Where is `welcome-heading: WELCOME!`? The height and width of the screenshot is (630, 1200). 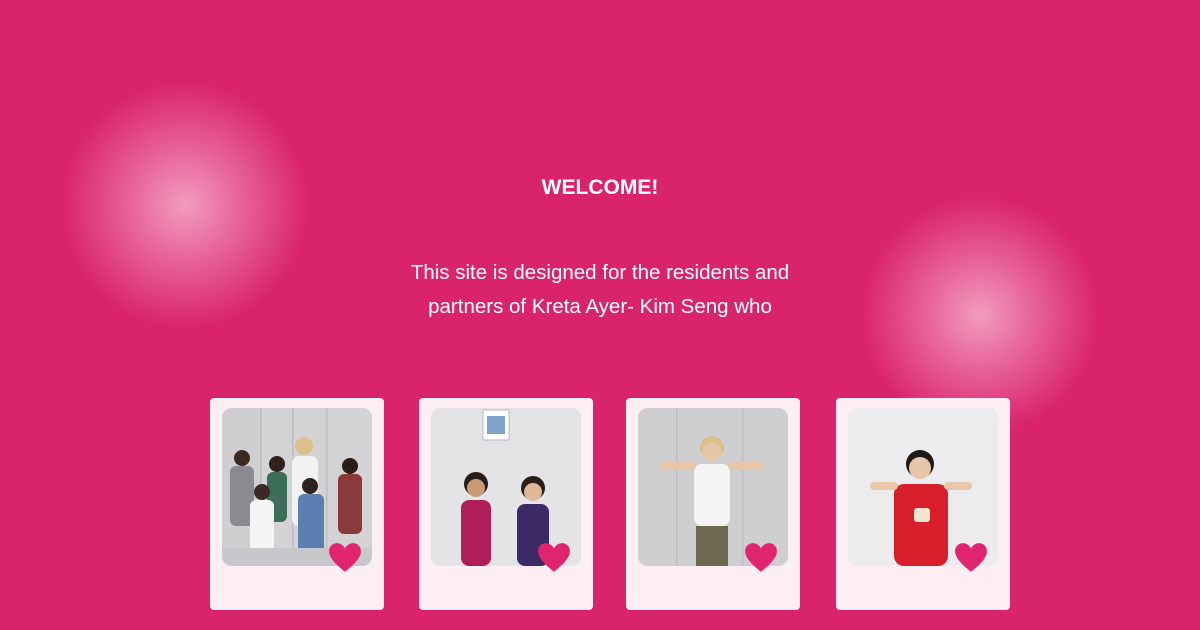
welcome-heading: WELCOME! is located at coordinates (600, 187).